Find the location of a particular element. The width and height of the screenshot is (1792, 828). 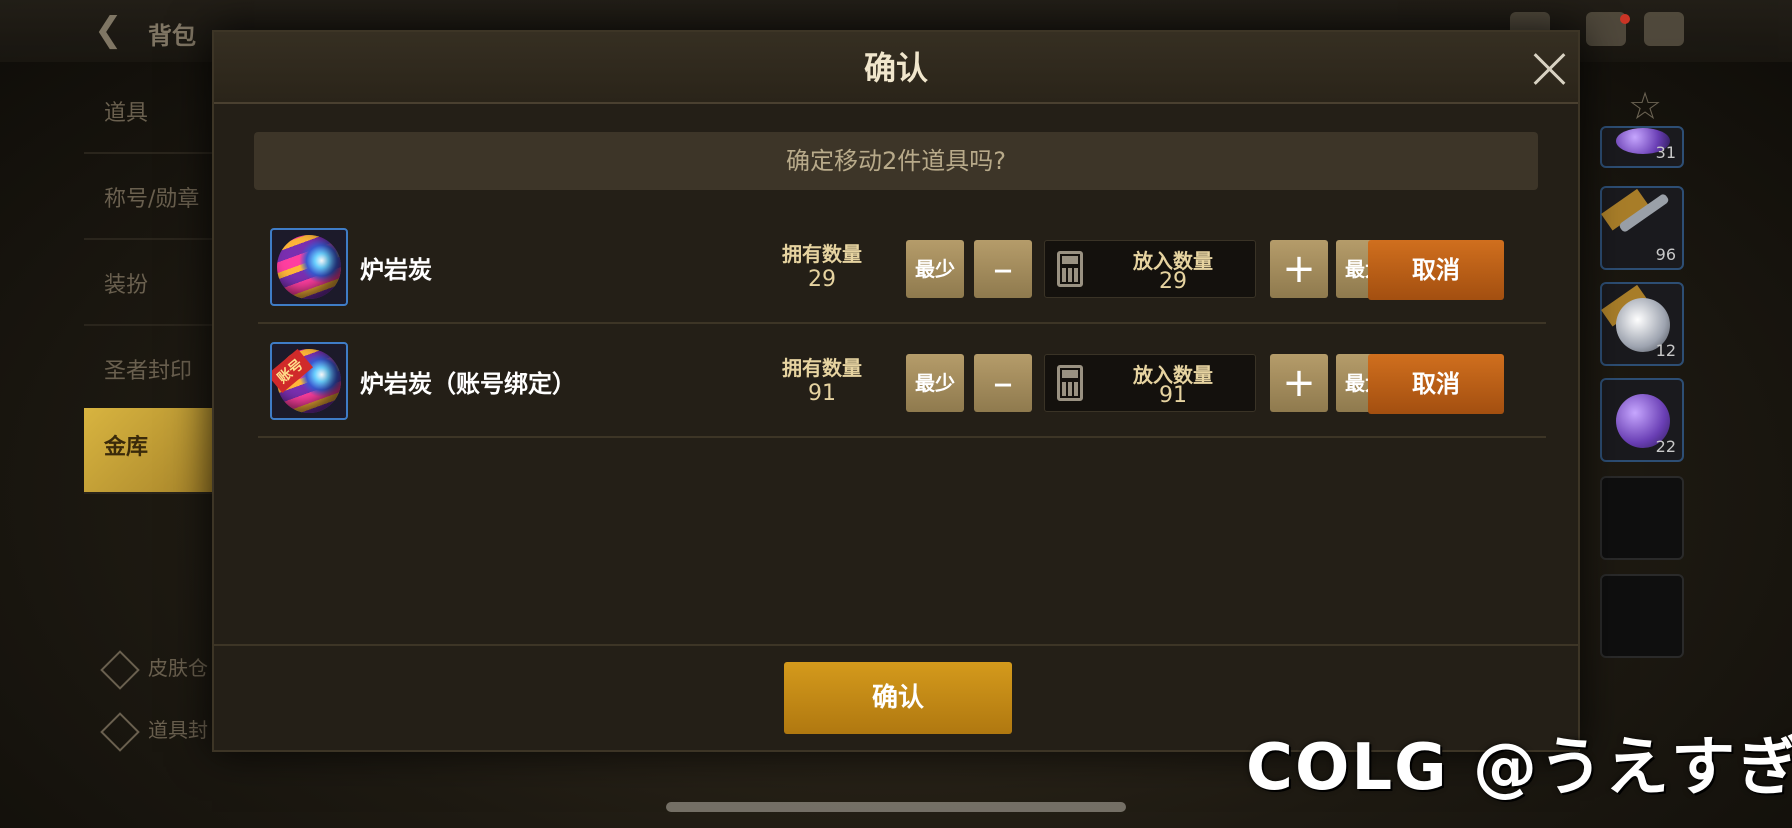

sidebar-bottom-skin: 皮肤仓 is located at coordinates (154, 669).